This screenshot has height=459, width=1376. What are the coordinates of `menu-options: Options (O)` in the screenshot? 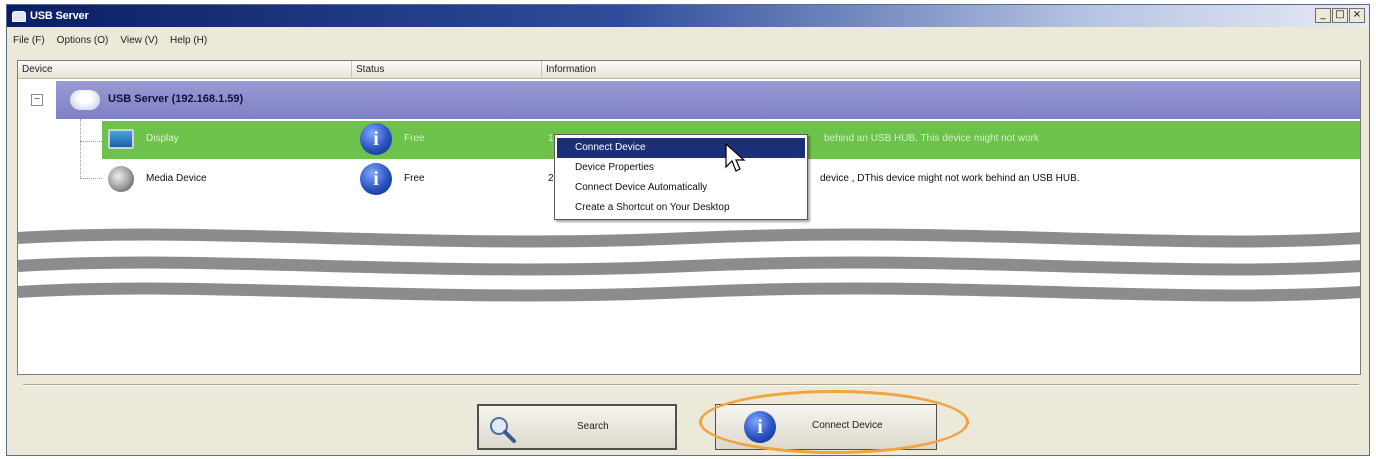 It's located at (83, 40).